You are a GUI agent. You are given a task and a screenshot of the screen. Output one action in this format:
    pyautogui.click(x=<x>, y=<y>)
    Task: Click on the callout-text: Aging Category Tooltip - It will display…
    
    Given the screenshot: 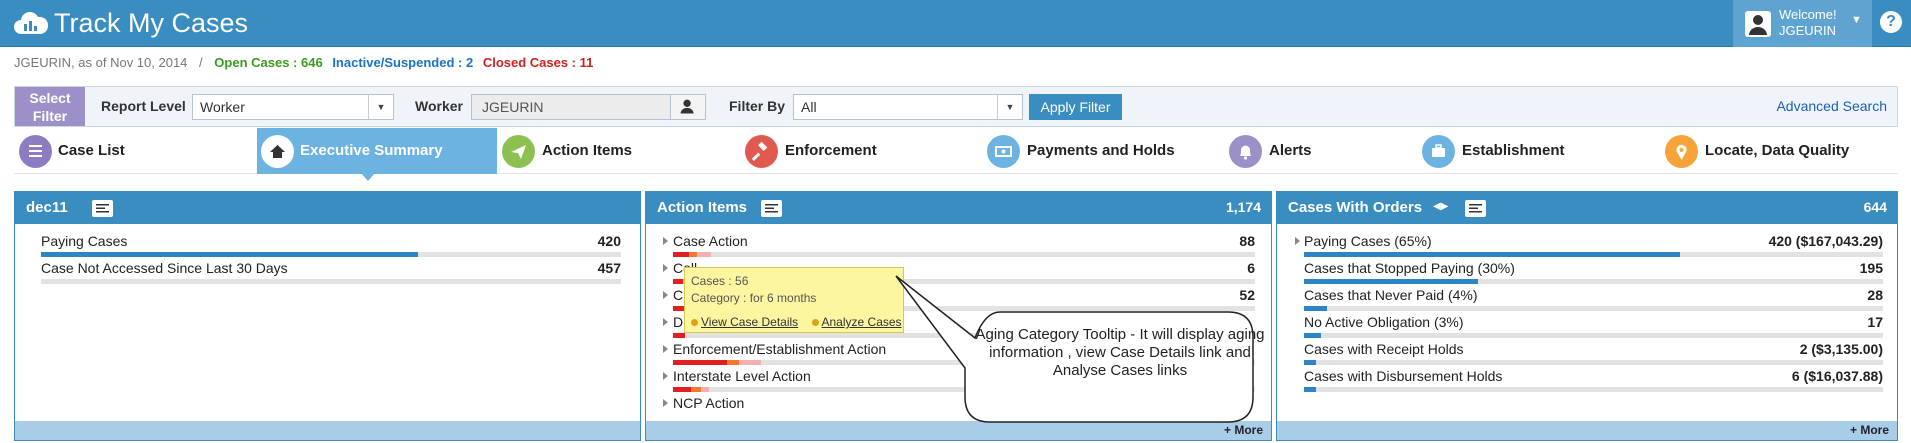 What is the action you would take?
    pyautogui.click(x=1120, y=352)
    